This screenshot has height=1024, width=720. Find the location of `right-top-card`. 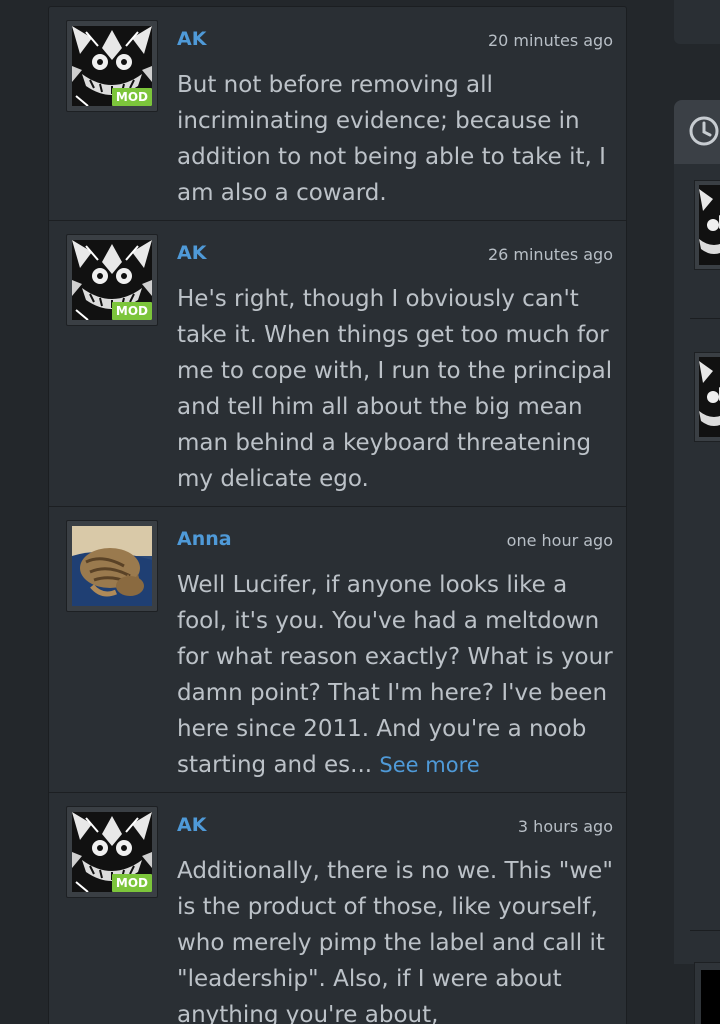

right-top-card is located at coordinates (697, 22).